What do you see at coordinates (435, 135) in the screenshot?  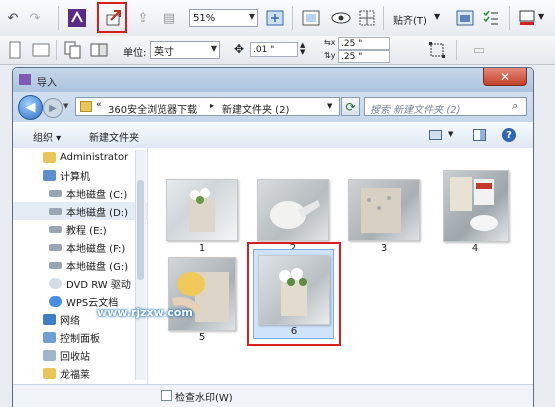 I see `view-options-icon` at bounding box center [435, 135].